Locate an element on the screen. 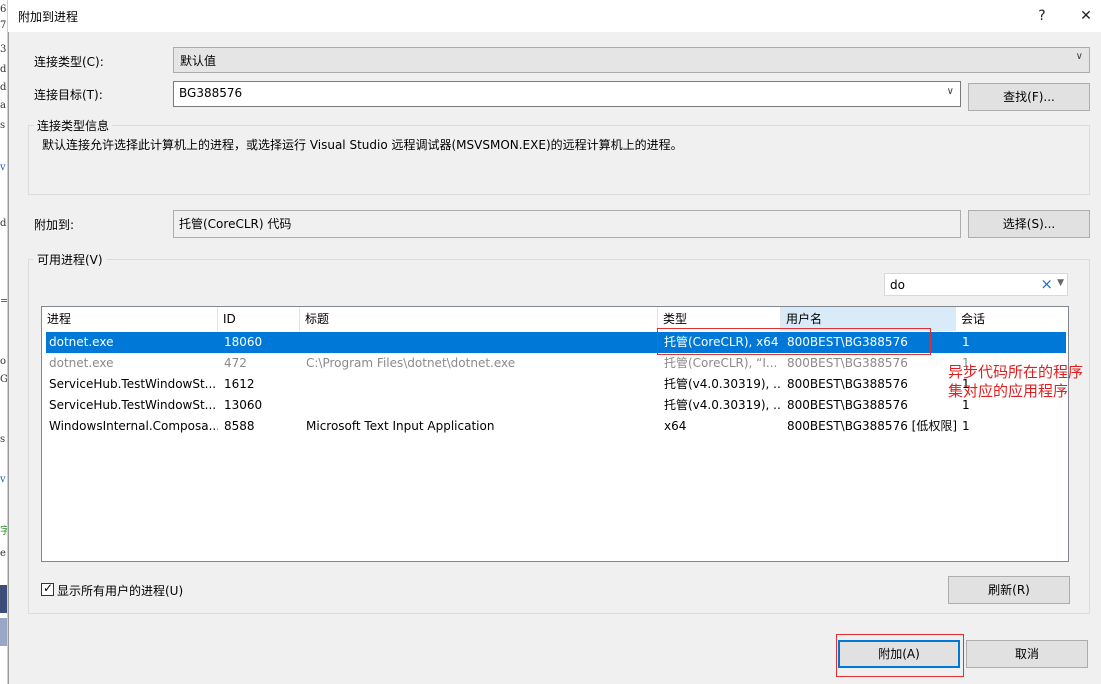 Image resolution: width=1101 pixels, height=684 pixels. connection-target-combo: BG388576 ∨ is located at coordinates (567, 94).